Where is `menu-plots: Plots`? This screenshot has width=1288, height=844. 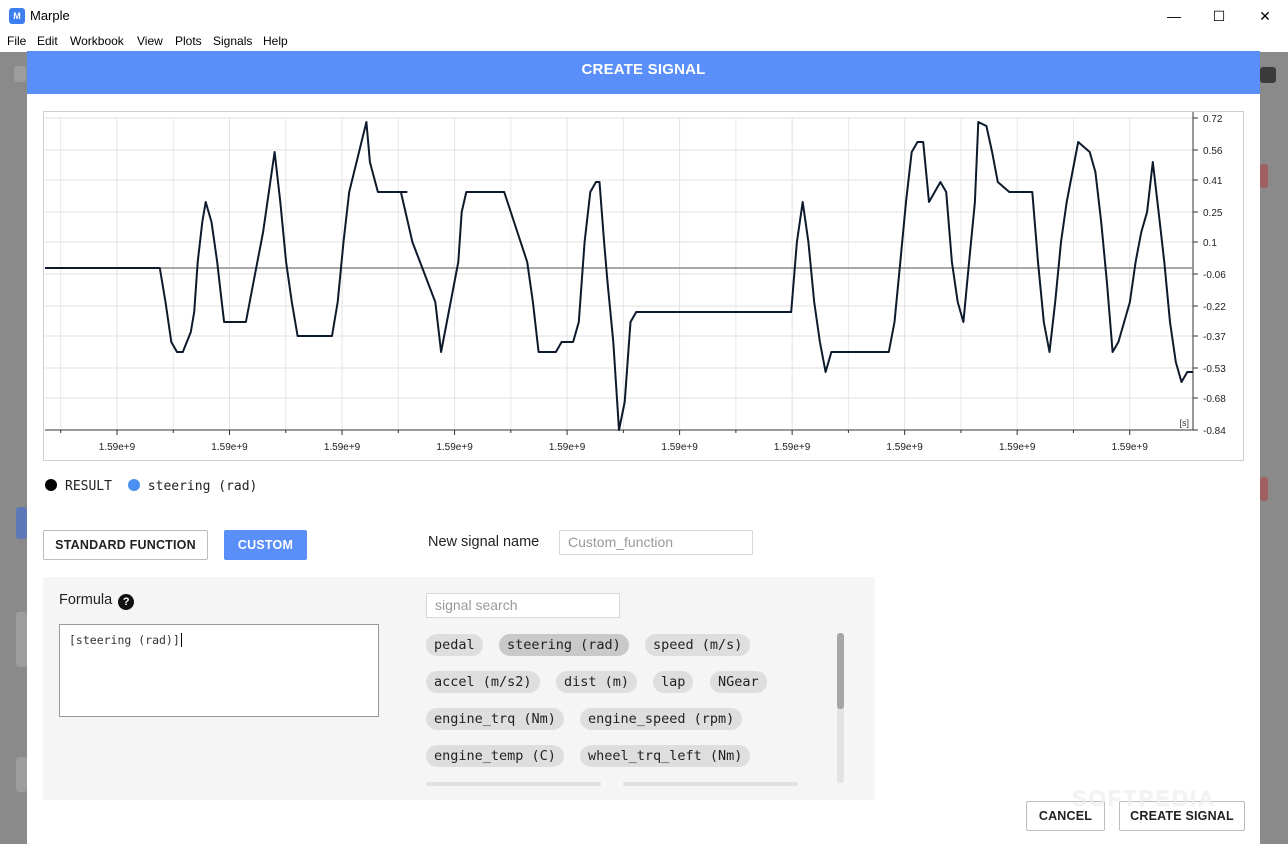 menu-plots: Plots is located at coordinates (188, 41).